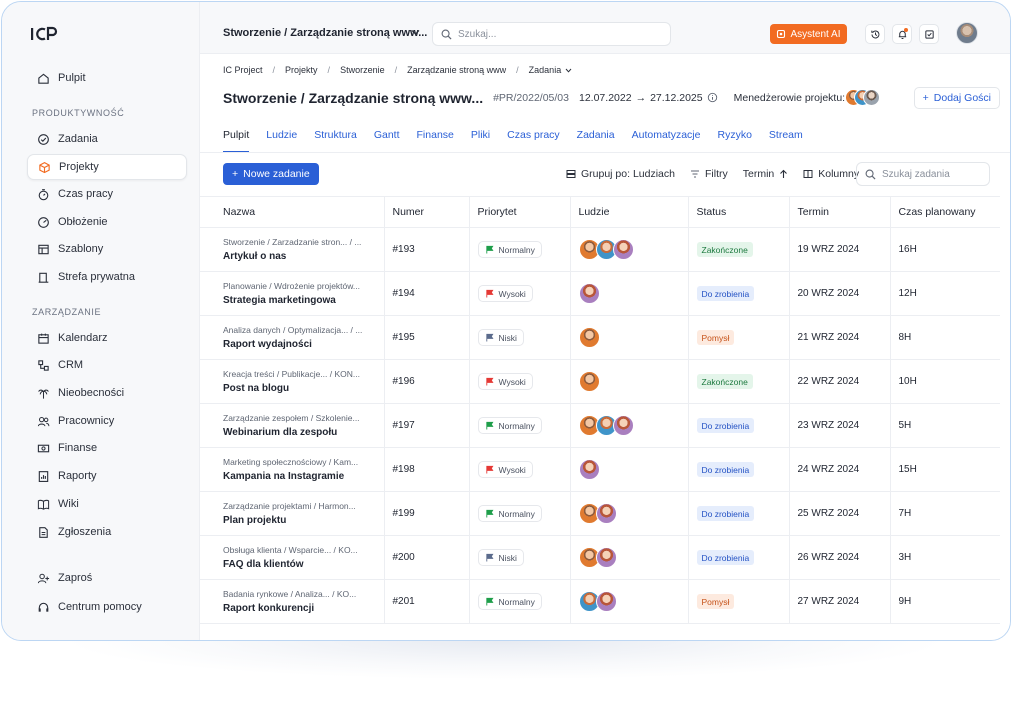  I want to click on task-name: Strategia marketingowa, so click(303, 300).